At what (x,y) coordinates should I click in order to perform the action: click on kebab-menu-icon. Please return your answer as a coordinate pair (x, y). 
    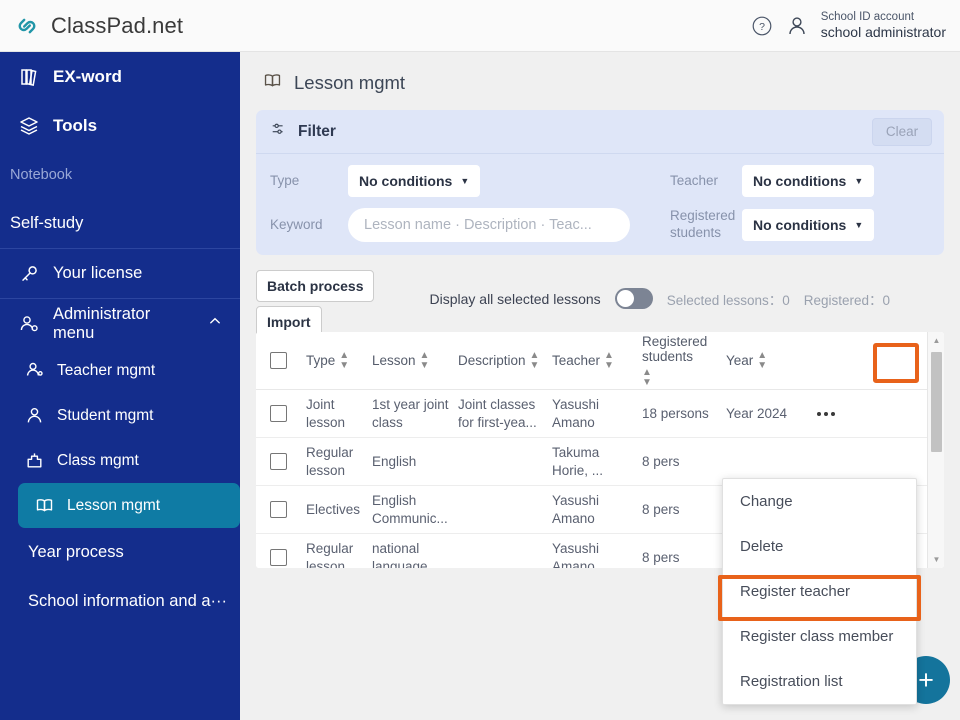
    Looking at the image, I should click on (826, 413).